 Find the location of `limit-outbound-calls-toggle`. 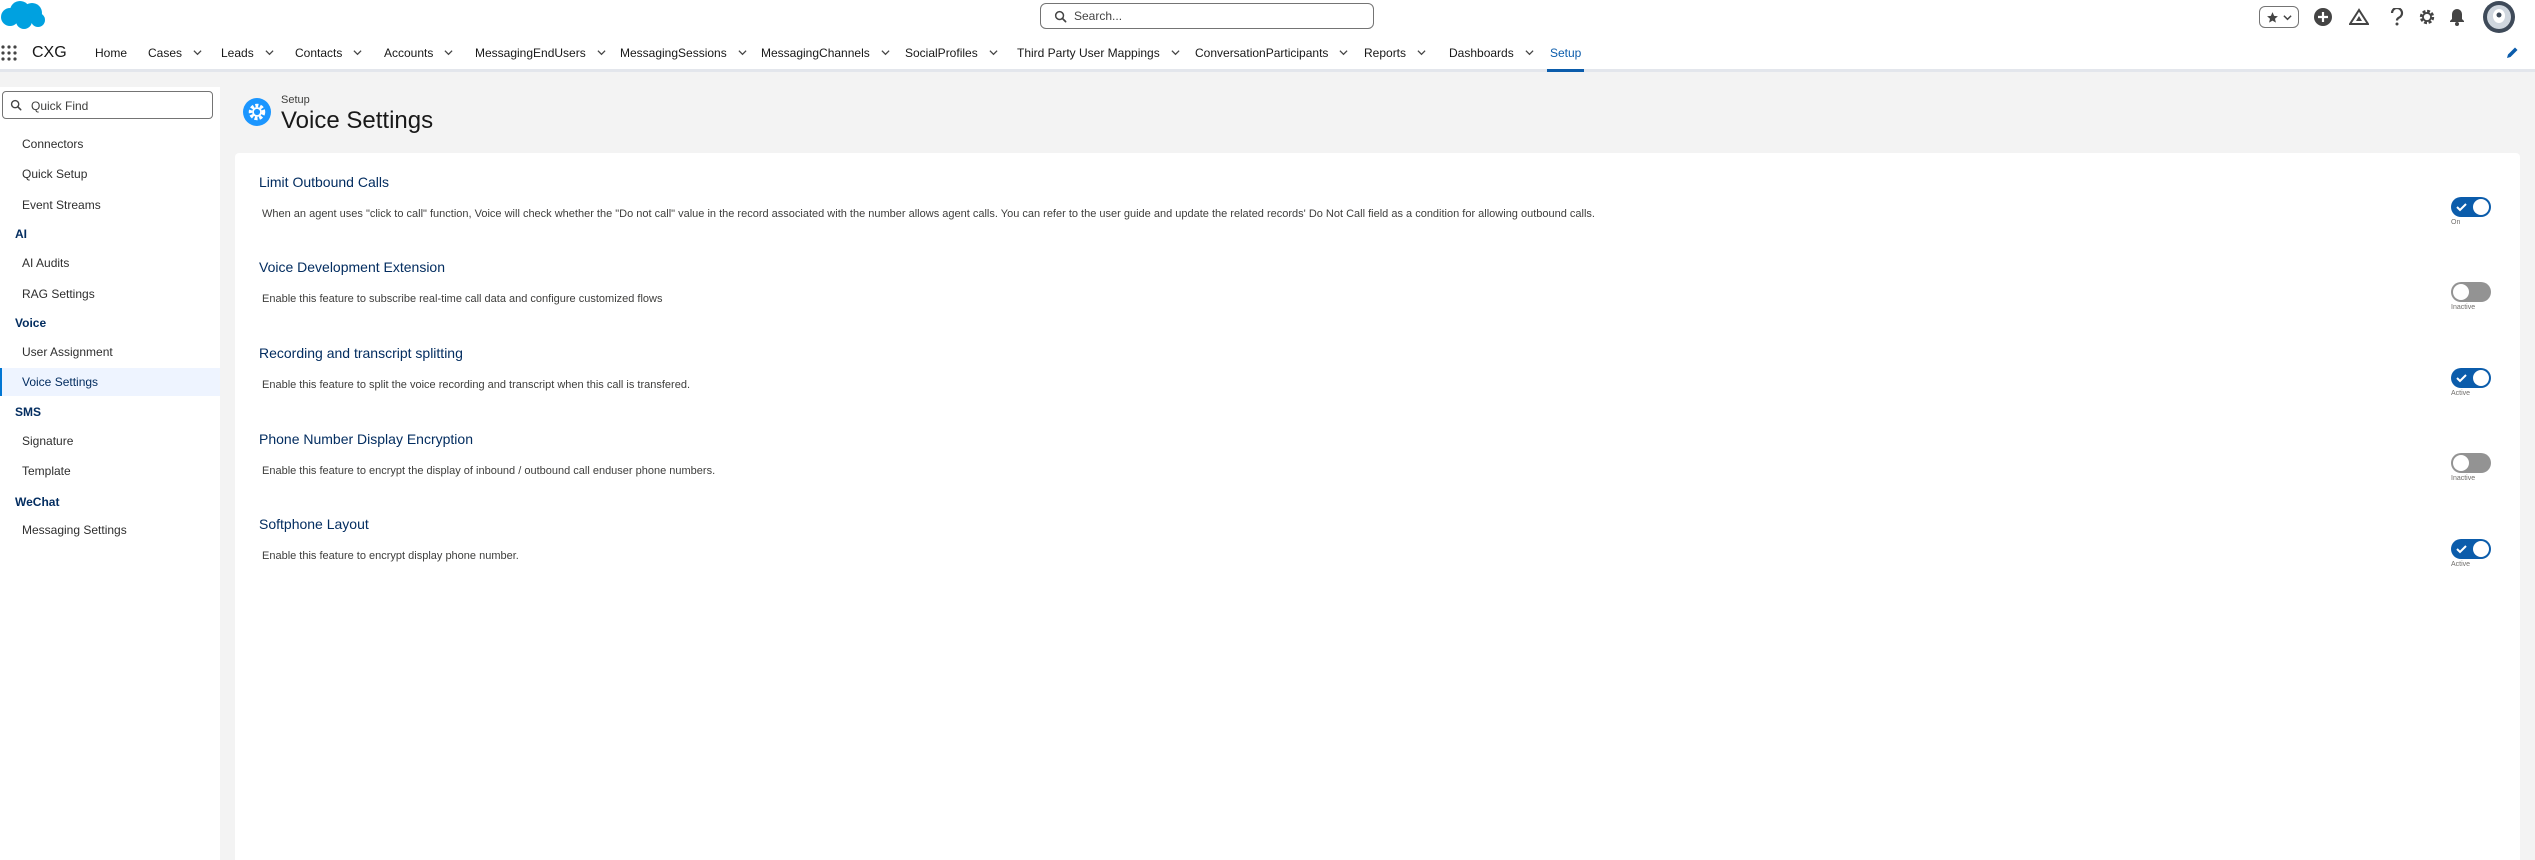

limit-outbound-calls-toggle is located at coordinates (2471, 207).